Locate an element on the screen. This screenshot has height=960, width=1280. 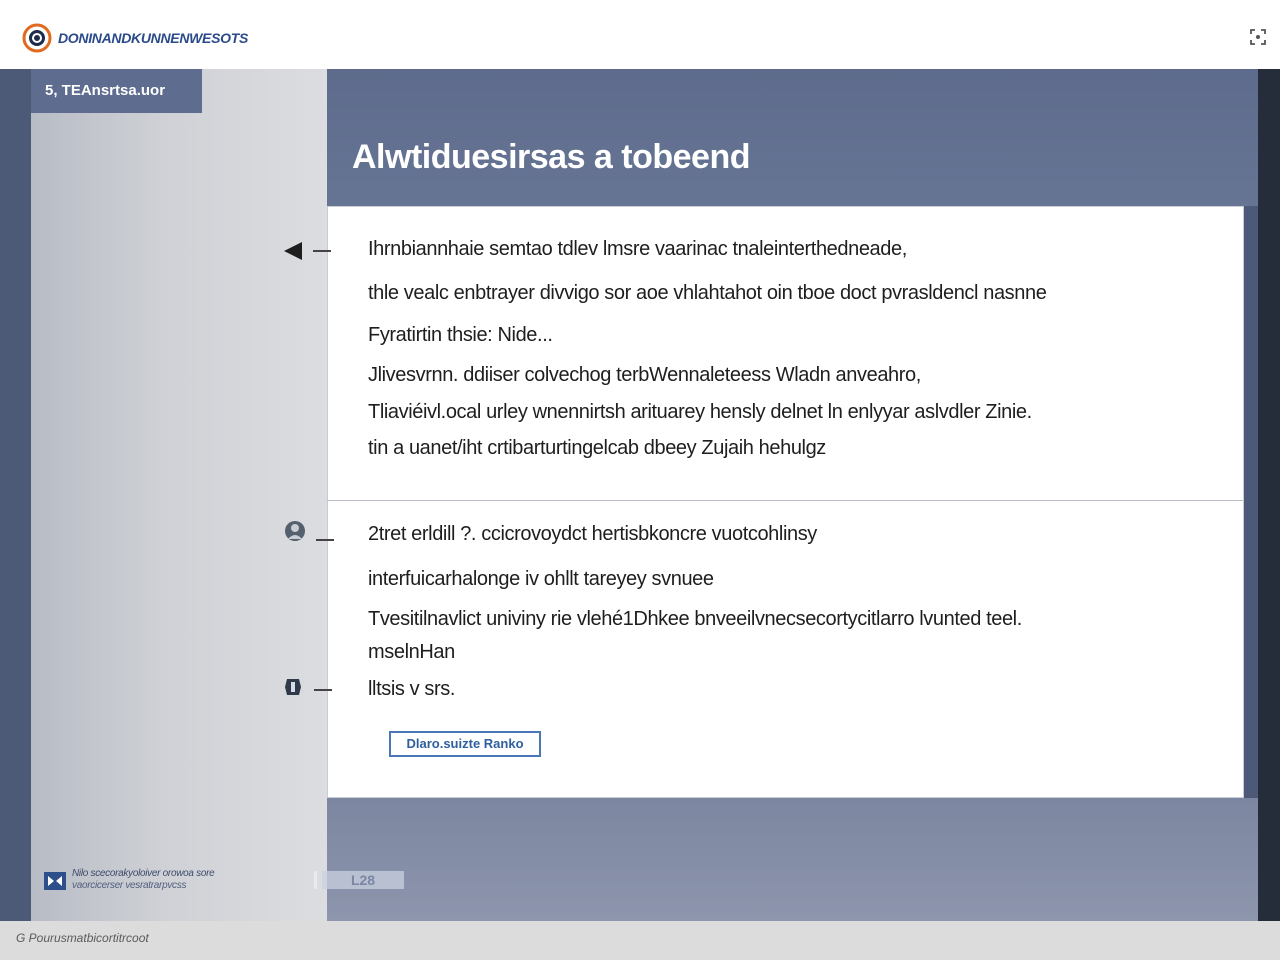
fullscreen-icon is located at coordinates (1258, 37).